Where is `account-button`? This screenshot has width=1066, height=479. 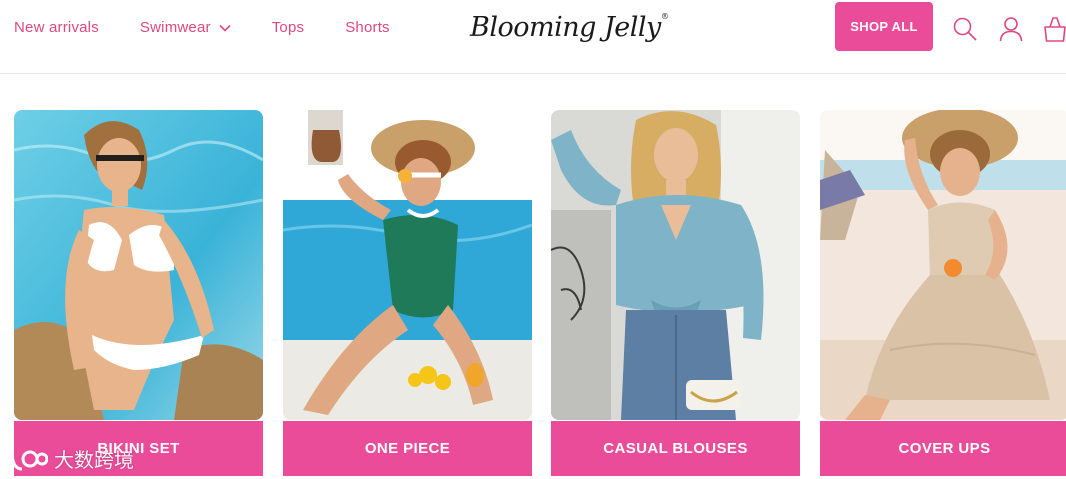
account-button is located at coordinates (1011, 29).